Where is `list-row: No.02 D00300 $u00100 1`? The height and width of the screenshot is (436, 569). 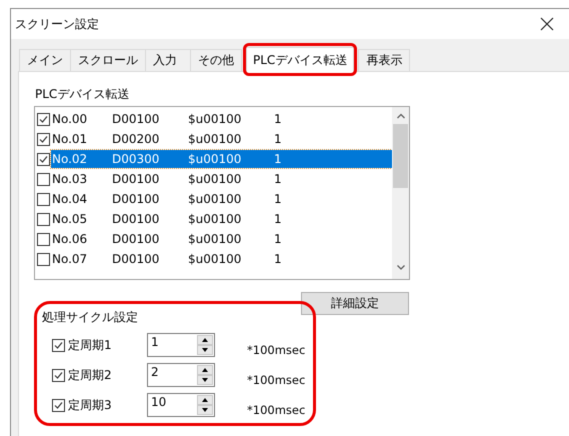
list-row: No.02 D00300 $u00100 1 is located at coordinates (221, 159).